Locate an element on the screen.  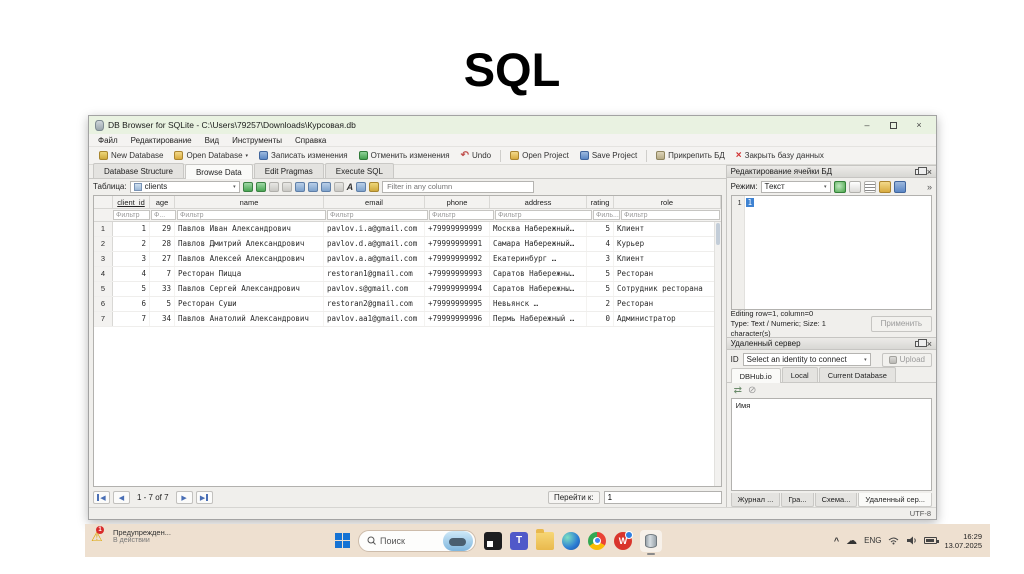
cell-rating: 4 is located at coordinates (600, 244).